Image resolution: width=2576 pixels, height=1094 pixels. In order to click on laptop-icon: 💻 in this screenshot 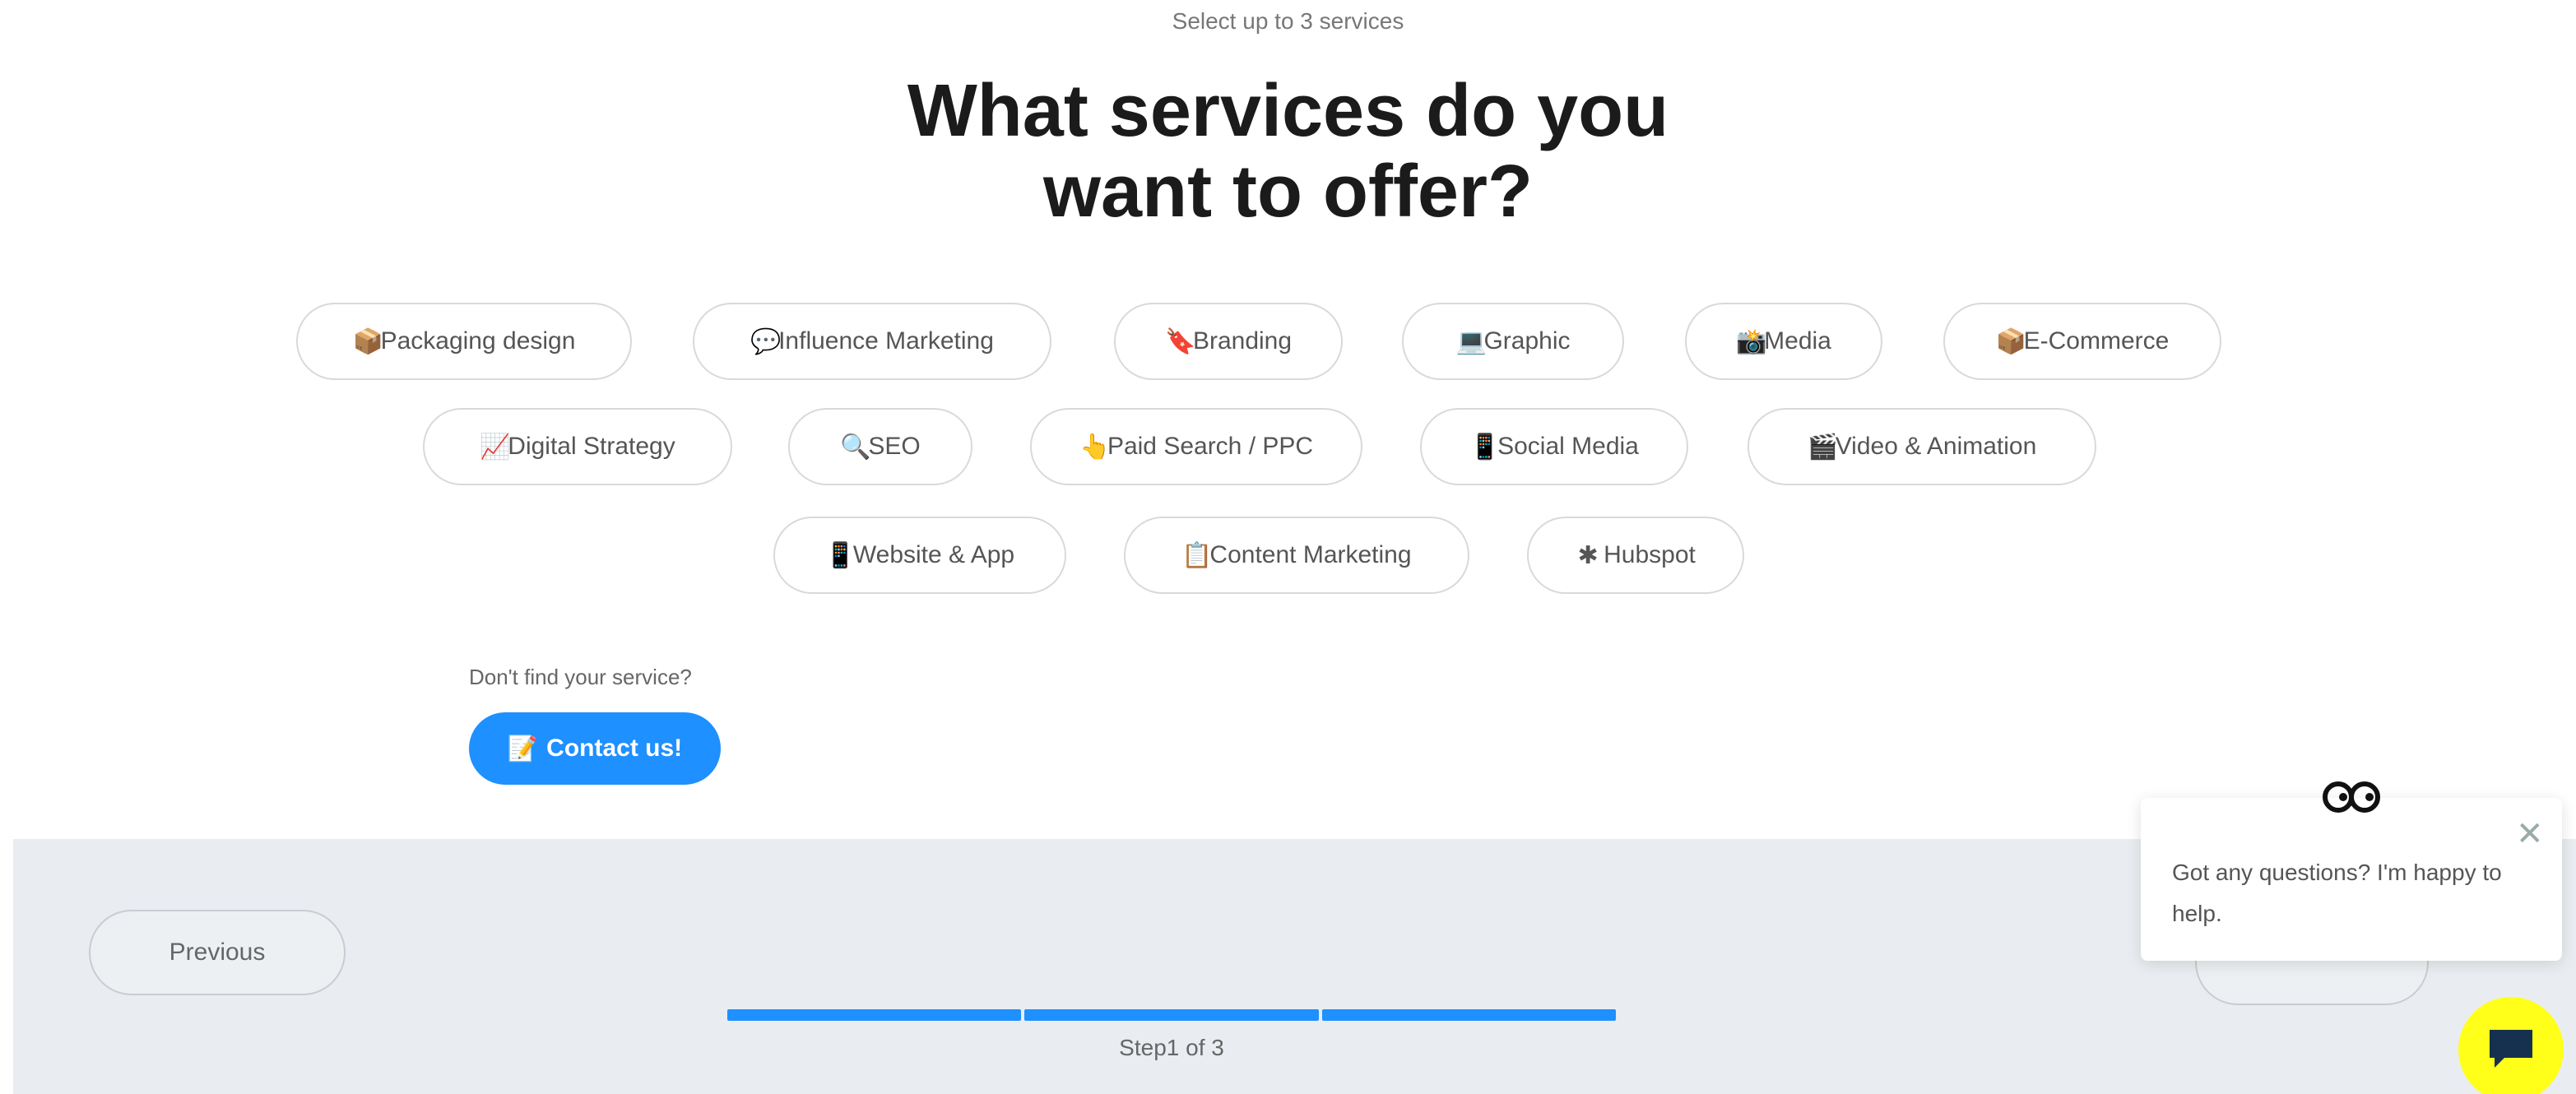, I will do `click(1471, 341)`.